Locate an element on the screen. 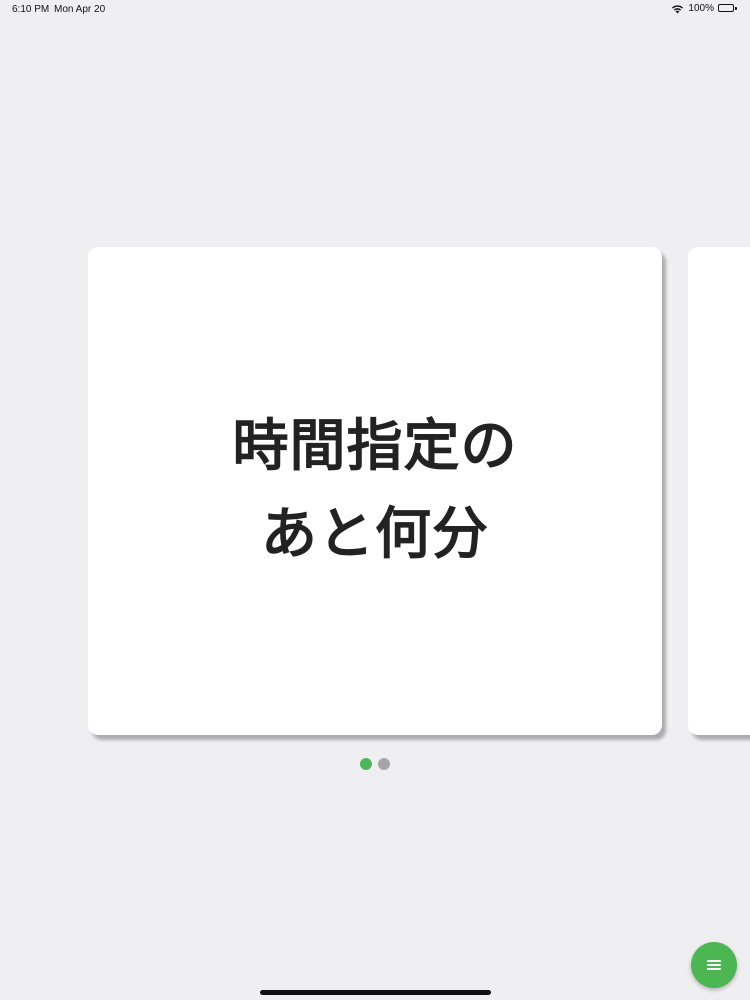 The width and height of the screenshot is (750, 1000). status-time: 6:10 PM is located at coordinates (31, 9).